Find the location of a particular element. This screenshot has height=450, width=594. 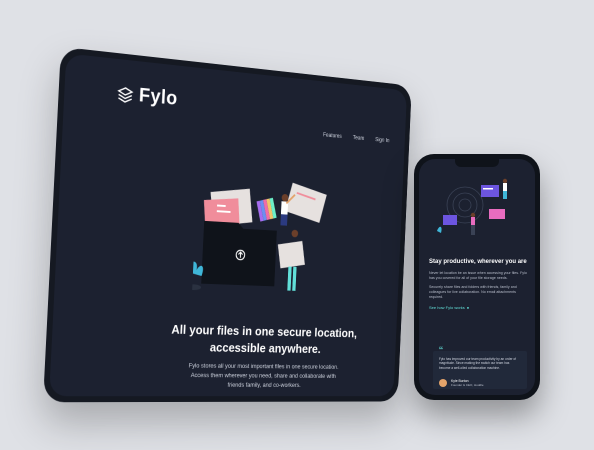

nav-team: Team is located at coordinates (359, 138).